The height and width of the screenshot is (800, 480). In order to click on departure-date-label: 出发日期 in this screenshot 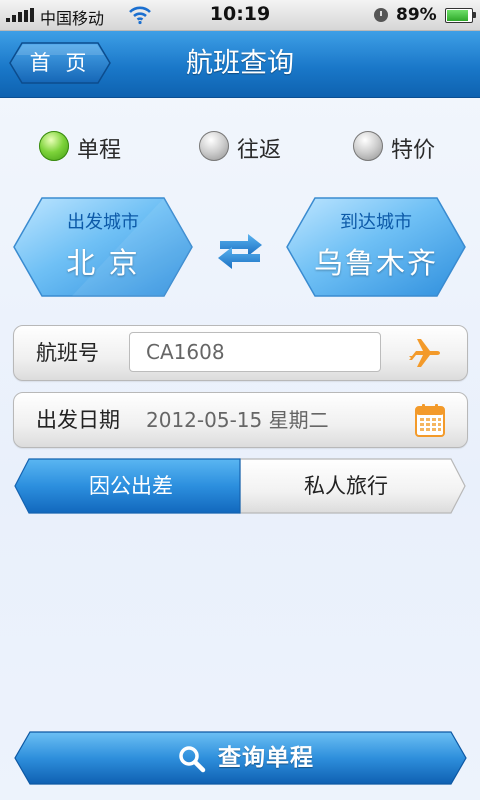, I will do `click(78, 420)`.